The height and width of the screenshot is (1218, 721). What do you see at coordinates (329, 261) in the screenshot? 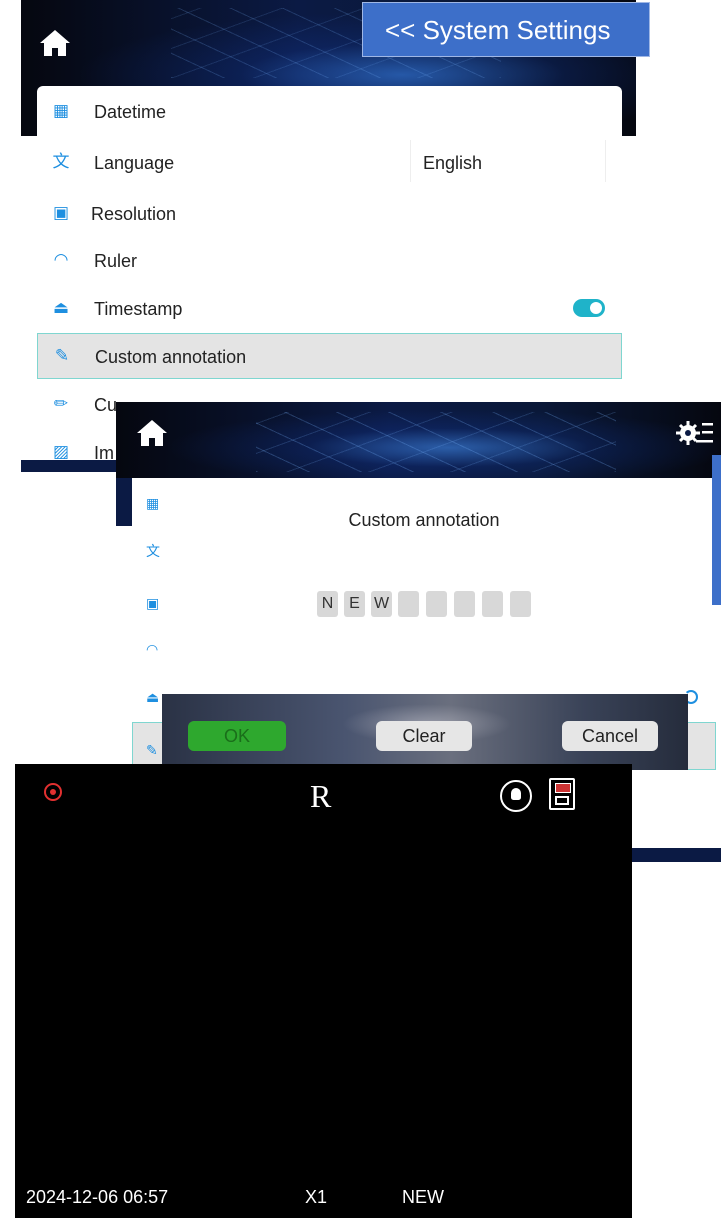
I see `settings-item-ruler: ◠ Ruler` at bounding box center [329, 261].